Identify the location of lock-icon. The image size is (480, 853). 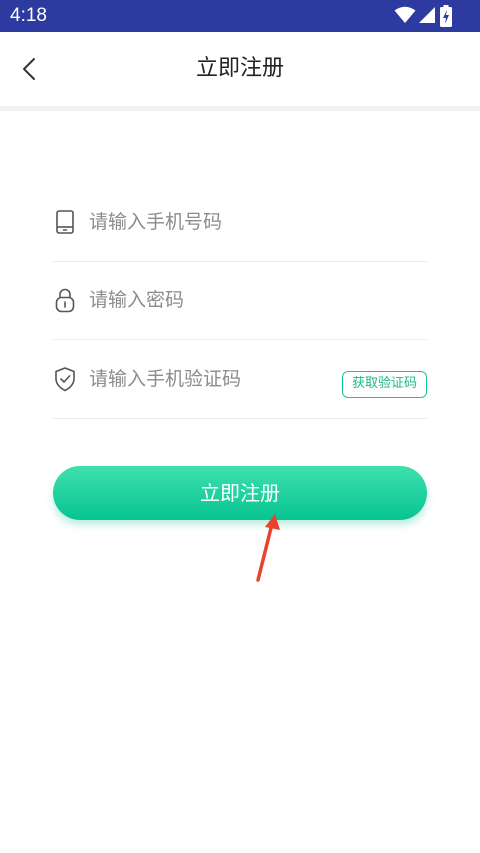
(65, 300).